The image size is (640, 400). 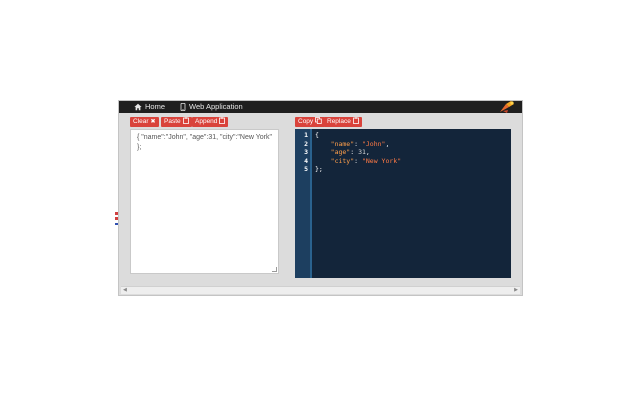 I want to click on line-number: 4, so click(x=306, y=160).